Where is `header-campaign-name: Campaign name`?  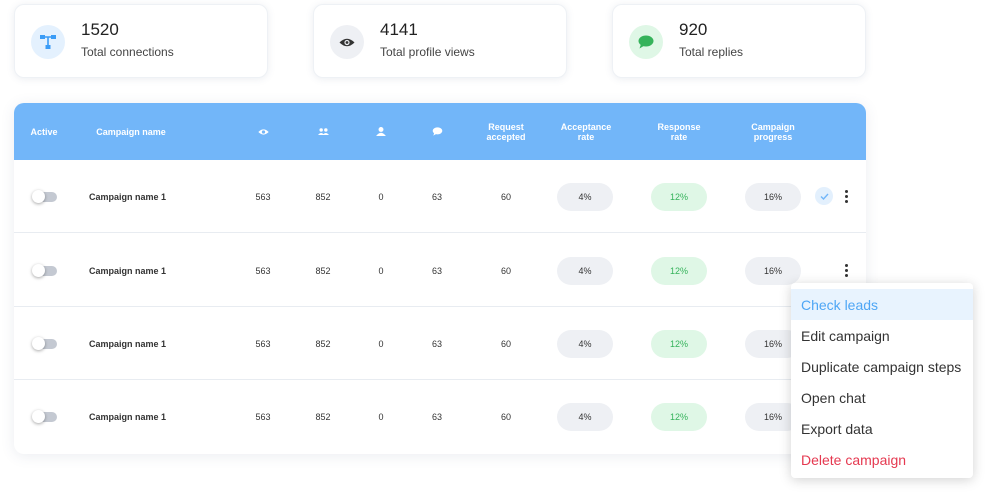 header-campaign-name: Campaign name is located at coordinates (131, 131).